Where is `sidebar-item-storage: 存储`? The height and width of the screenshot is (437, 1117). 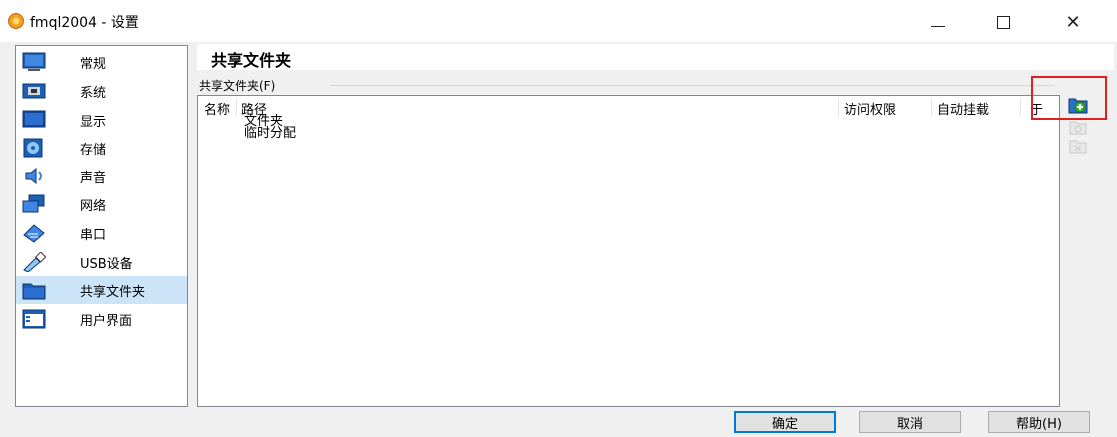
sidebar-item-storage: 存储 is located at coordinates (101, 148).